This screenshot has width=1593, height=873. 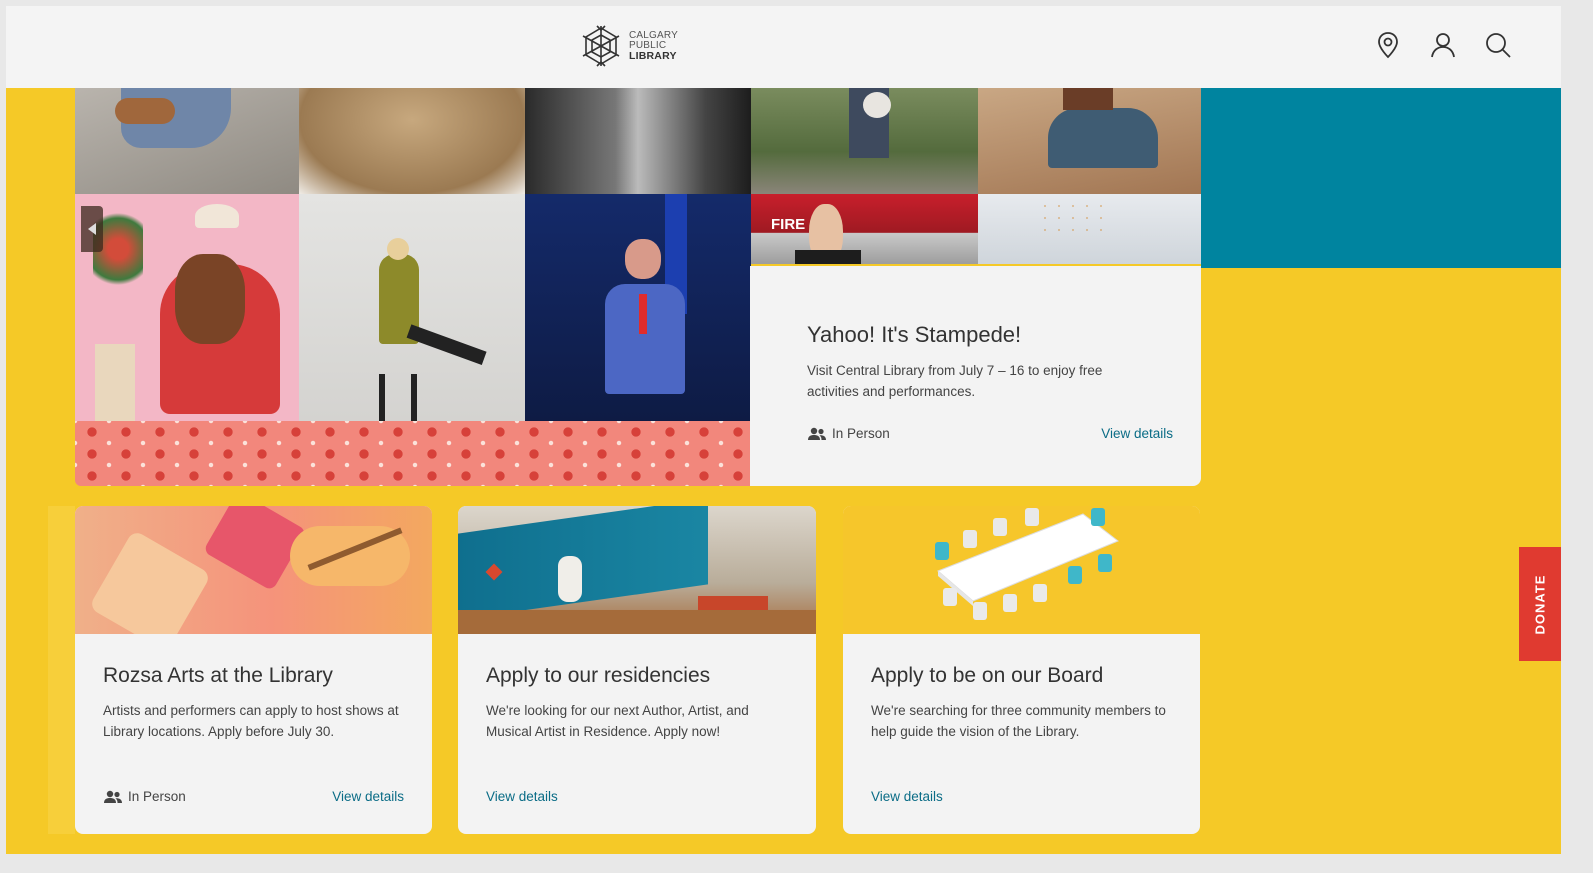 I want to click on library-logo: CALGARY PUBLIC LIBRARY, so click(x=634, y=46).